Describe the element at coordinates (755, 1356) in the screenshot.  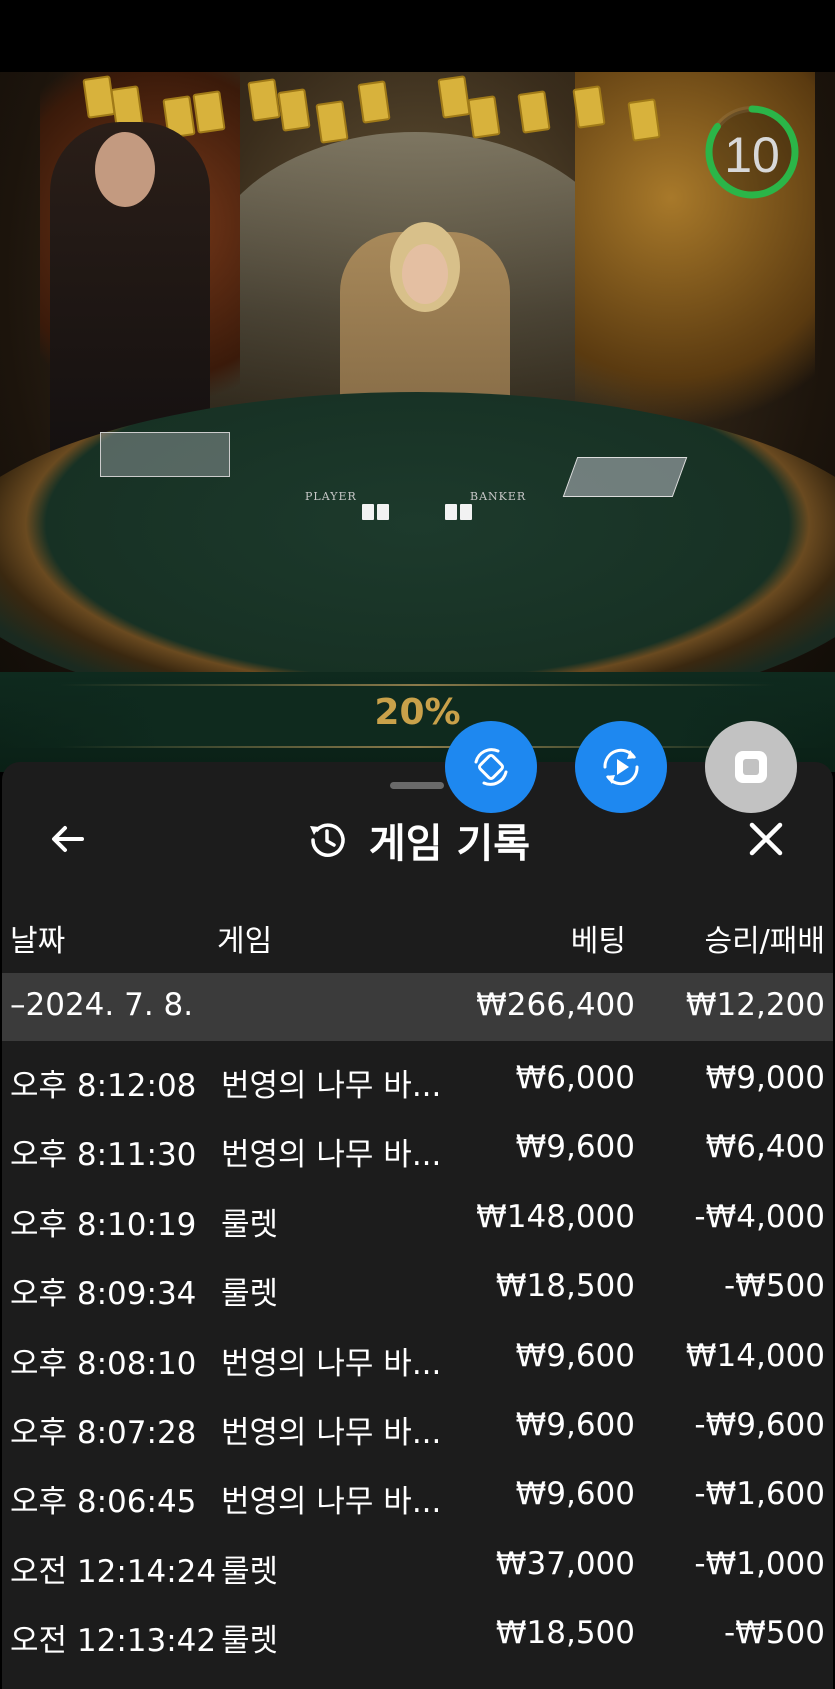
I see `row-result: ₩14,000` at that location.